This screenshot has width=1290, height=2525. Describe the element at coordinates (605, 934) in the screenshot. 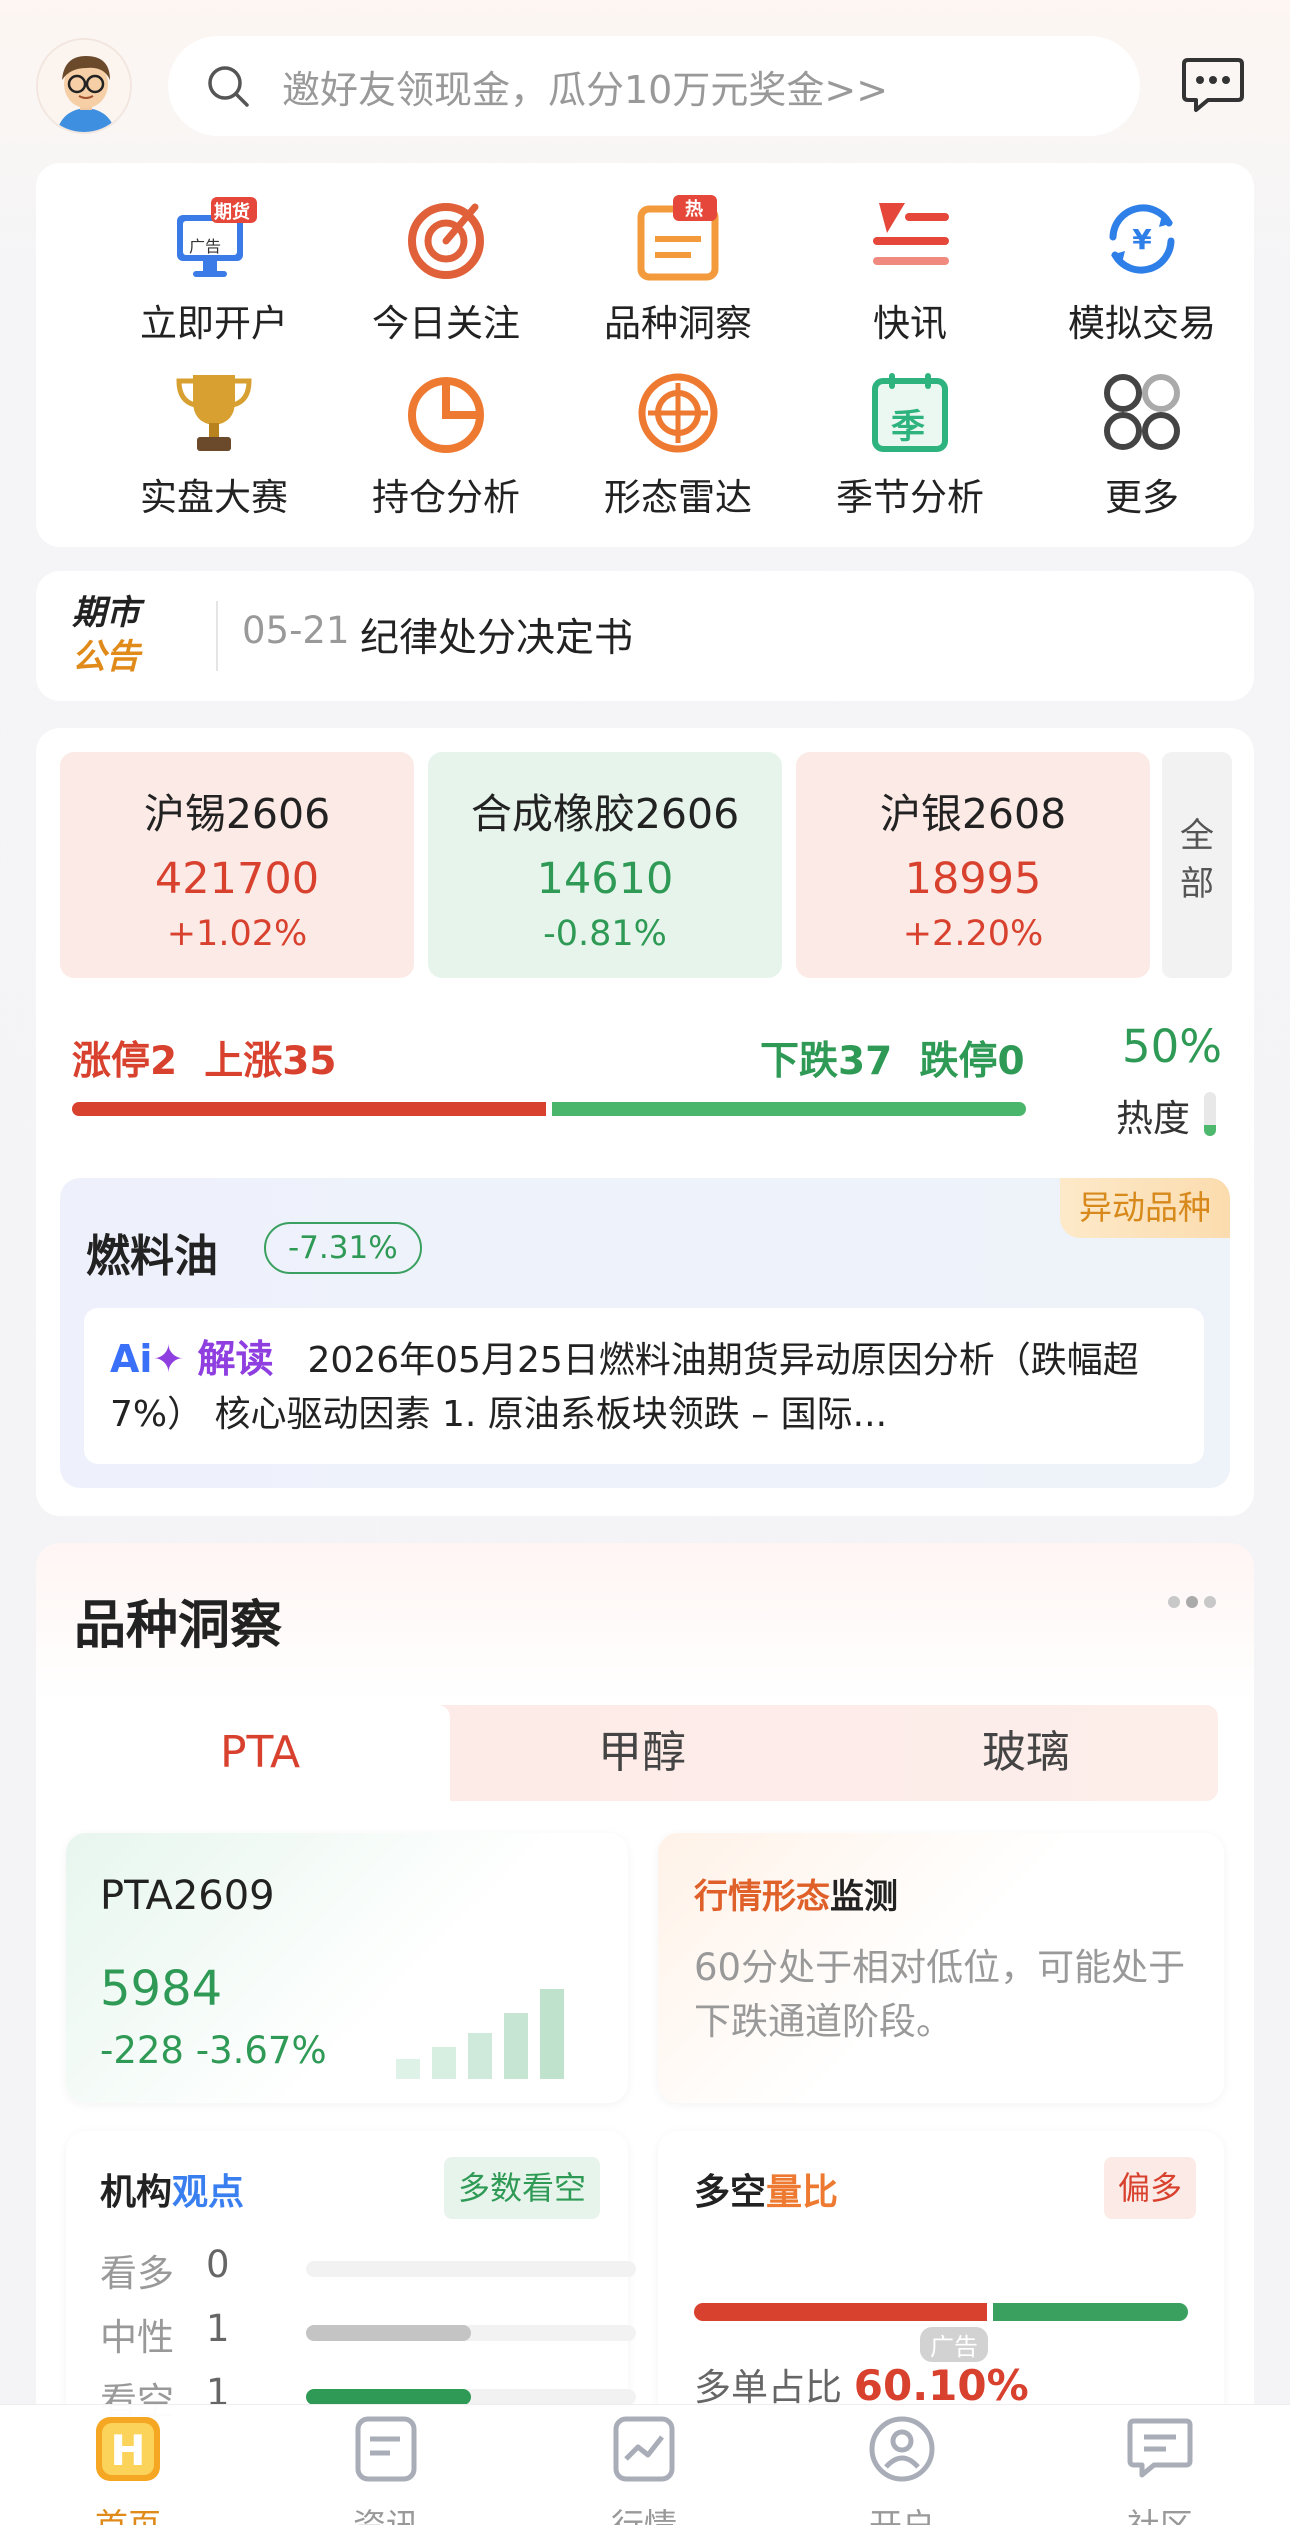

I see `quote-change: -0.81%` at that location.